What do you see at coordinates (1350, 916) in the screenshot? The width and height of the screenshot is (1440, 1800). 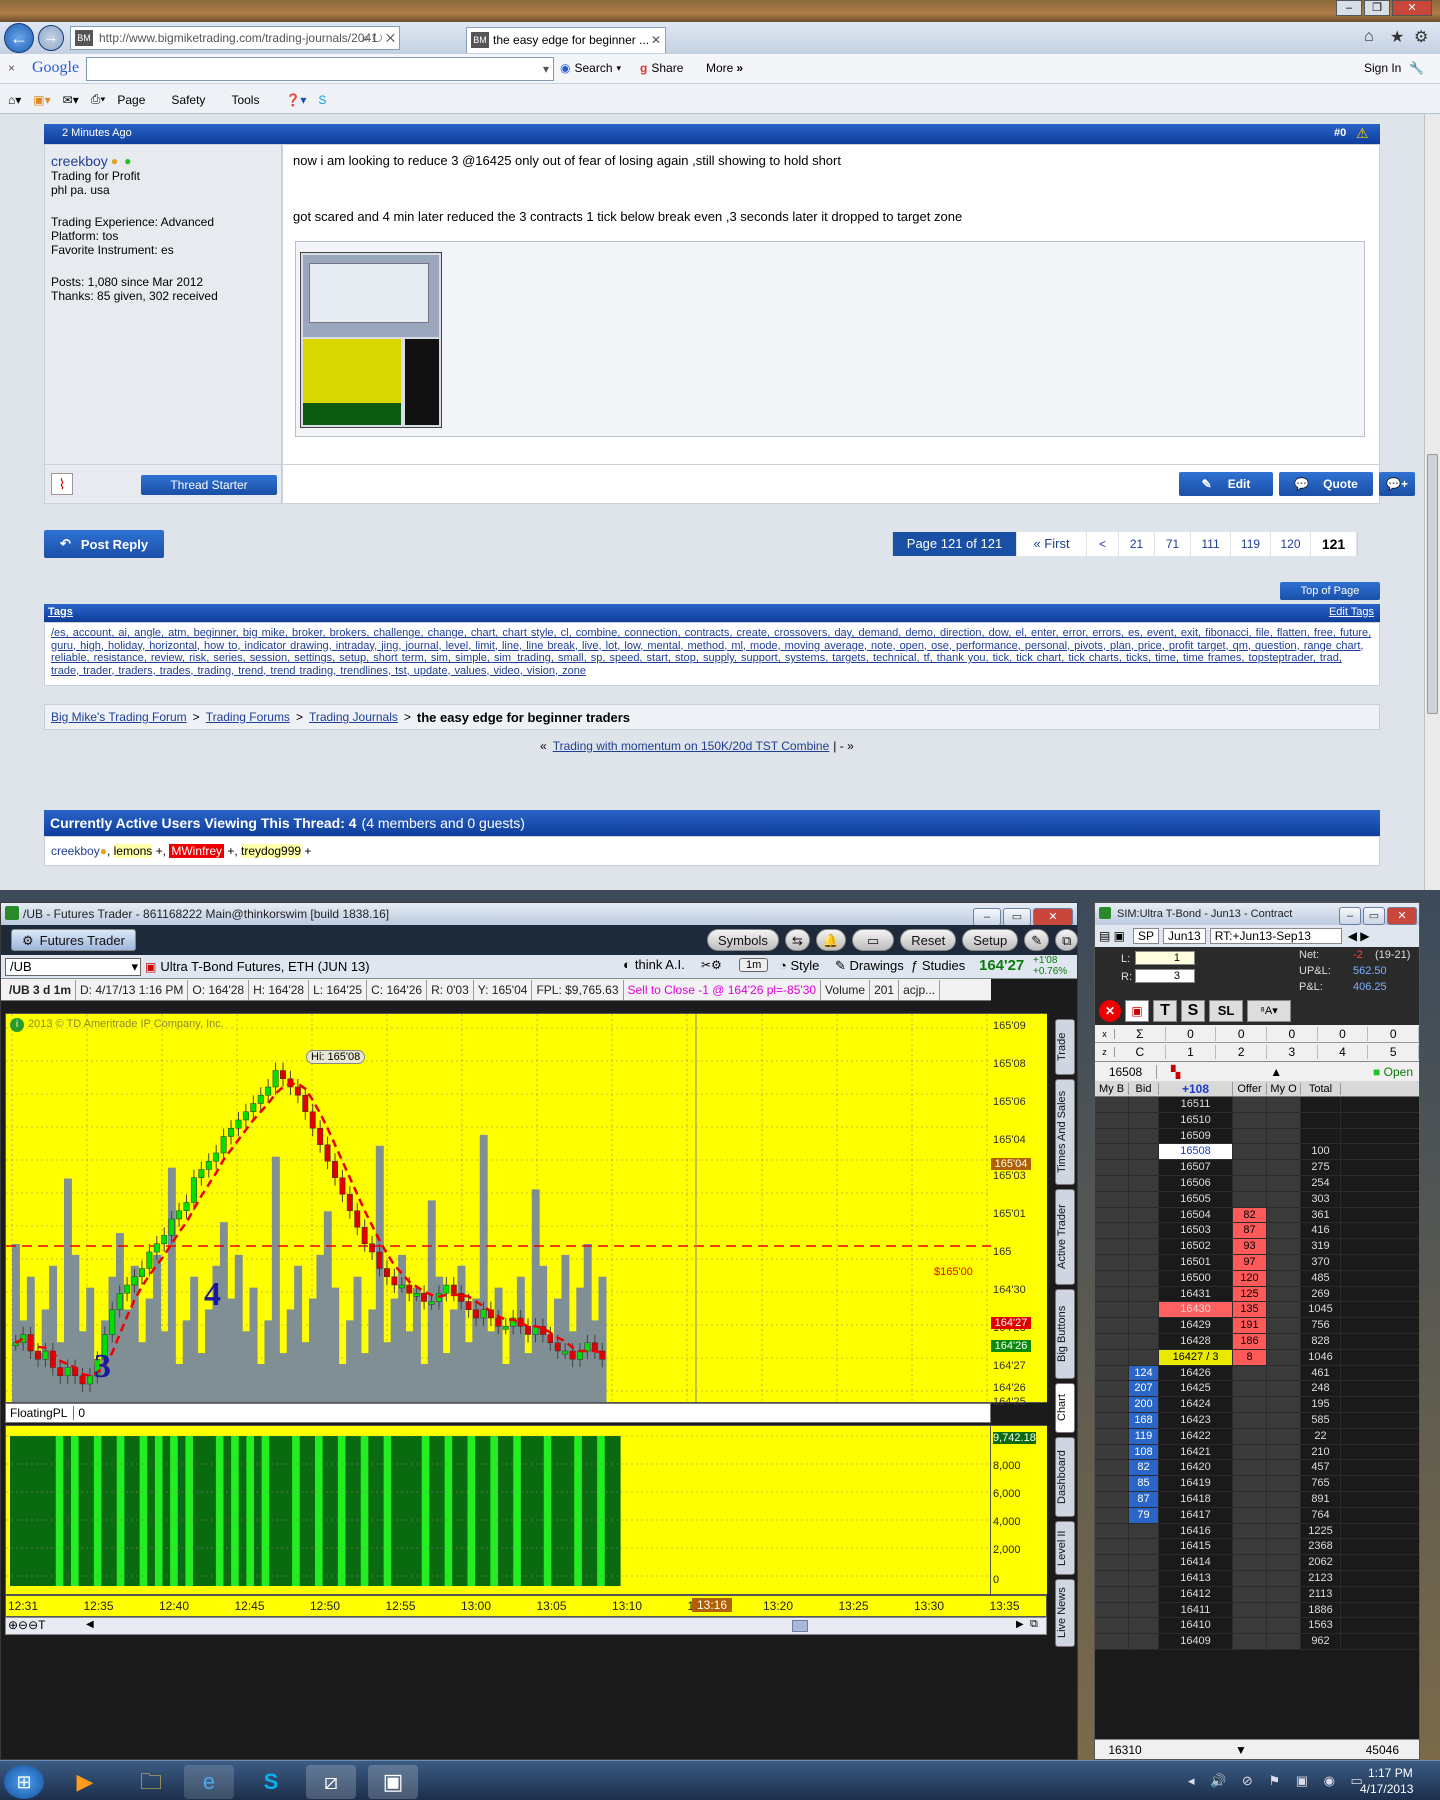 I see `minimize-icon: –` at bounding box center [1350, 916].